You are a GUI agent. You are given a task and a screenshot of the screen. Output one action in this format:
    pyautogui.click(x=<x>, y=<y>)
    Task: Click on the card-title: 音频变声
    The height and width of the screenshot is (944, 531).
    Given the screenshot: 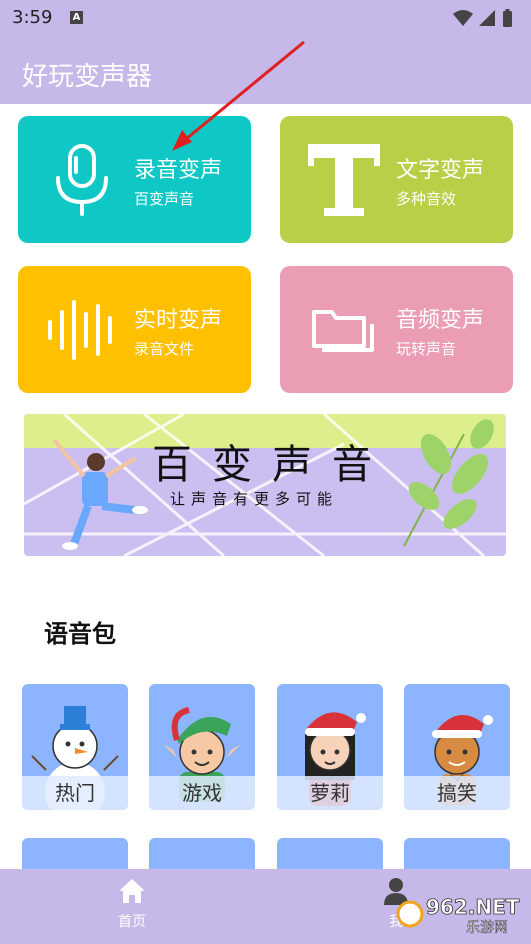 What is the action you would take?
    pyautogui.click(x=440, y=320)
    